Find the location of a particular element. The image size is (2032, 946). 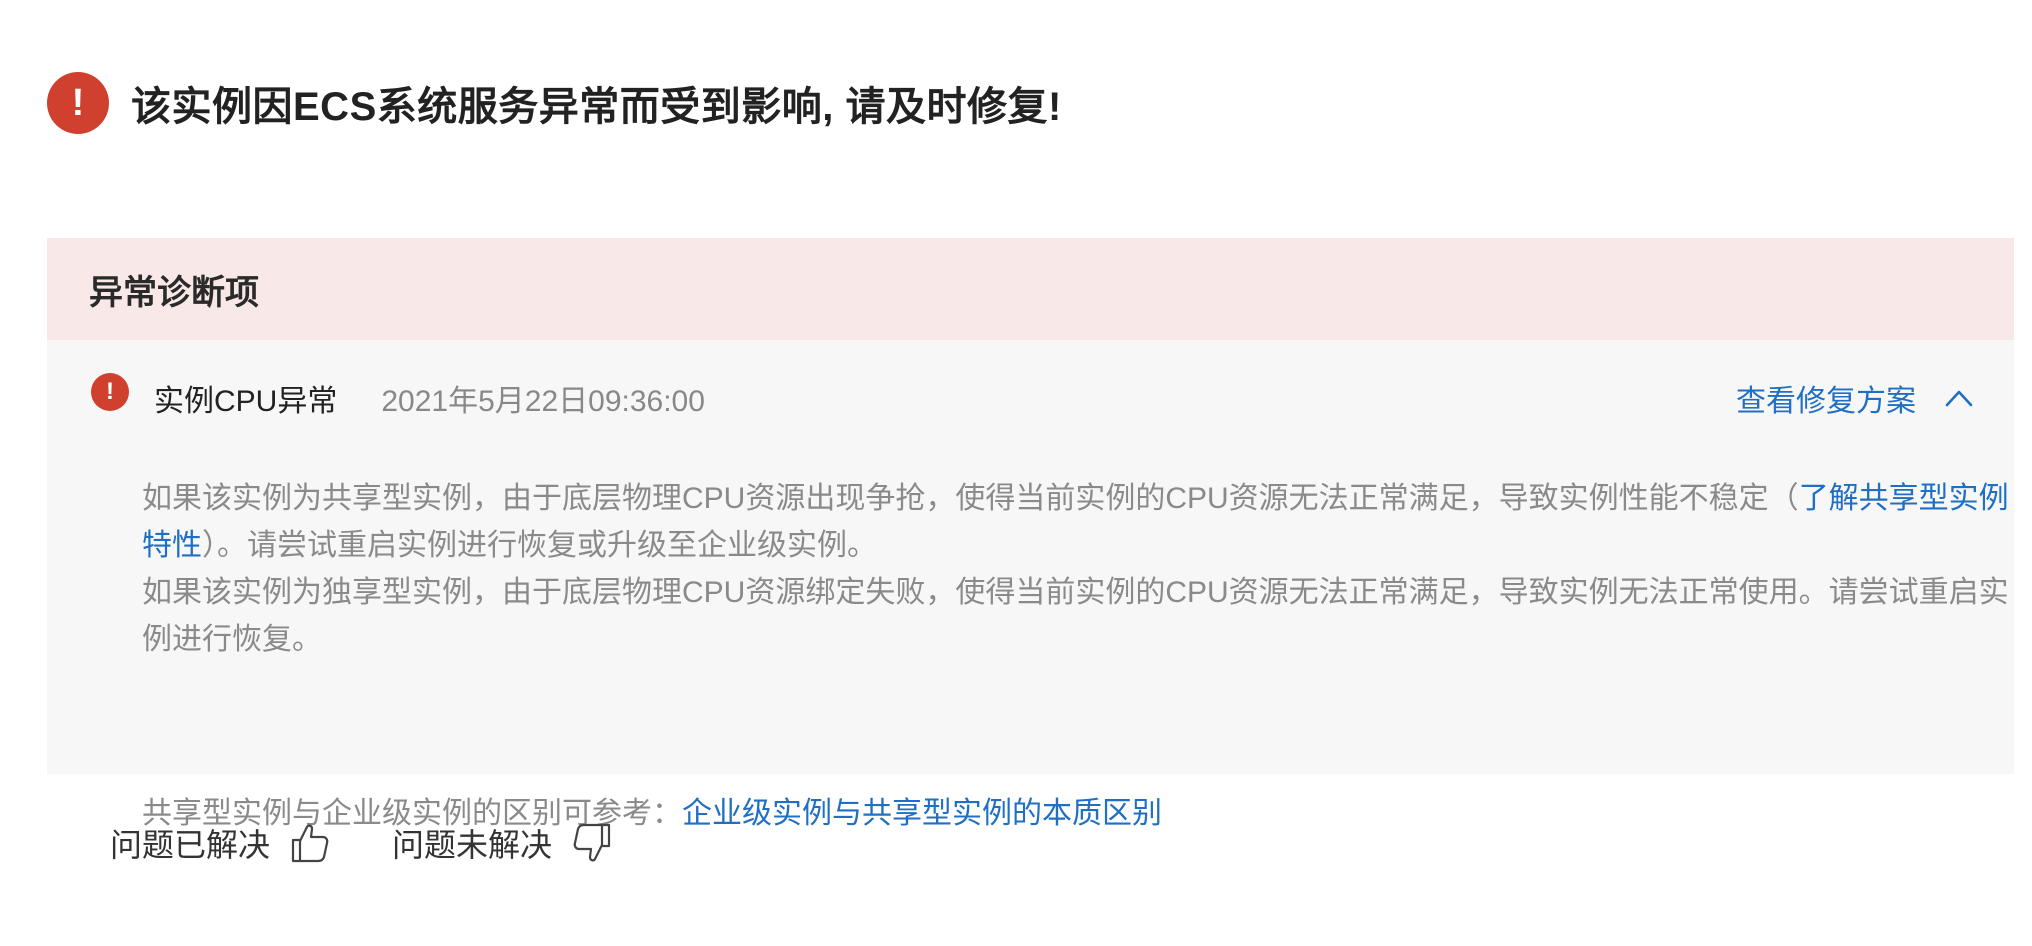

alert-header: ! 该实例因ECS系统服务异常而受到影响, 请及时修复! is located at coordinates (554, 103).